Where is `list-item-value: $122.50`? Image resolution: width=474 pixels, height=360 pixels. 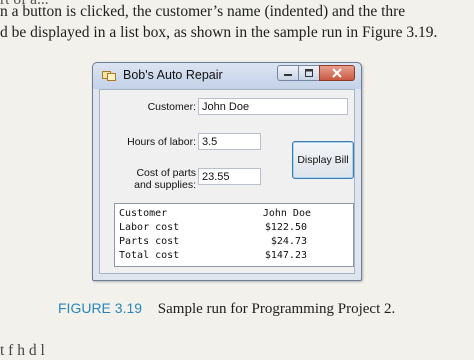
list-item-value: $122.50 is located at coordinates (285, 227).